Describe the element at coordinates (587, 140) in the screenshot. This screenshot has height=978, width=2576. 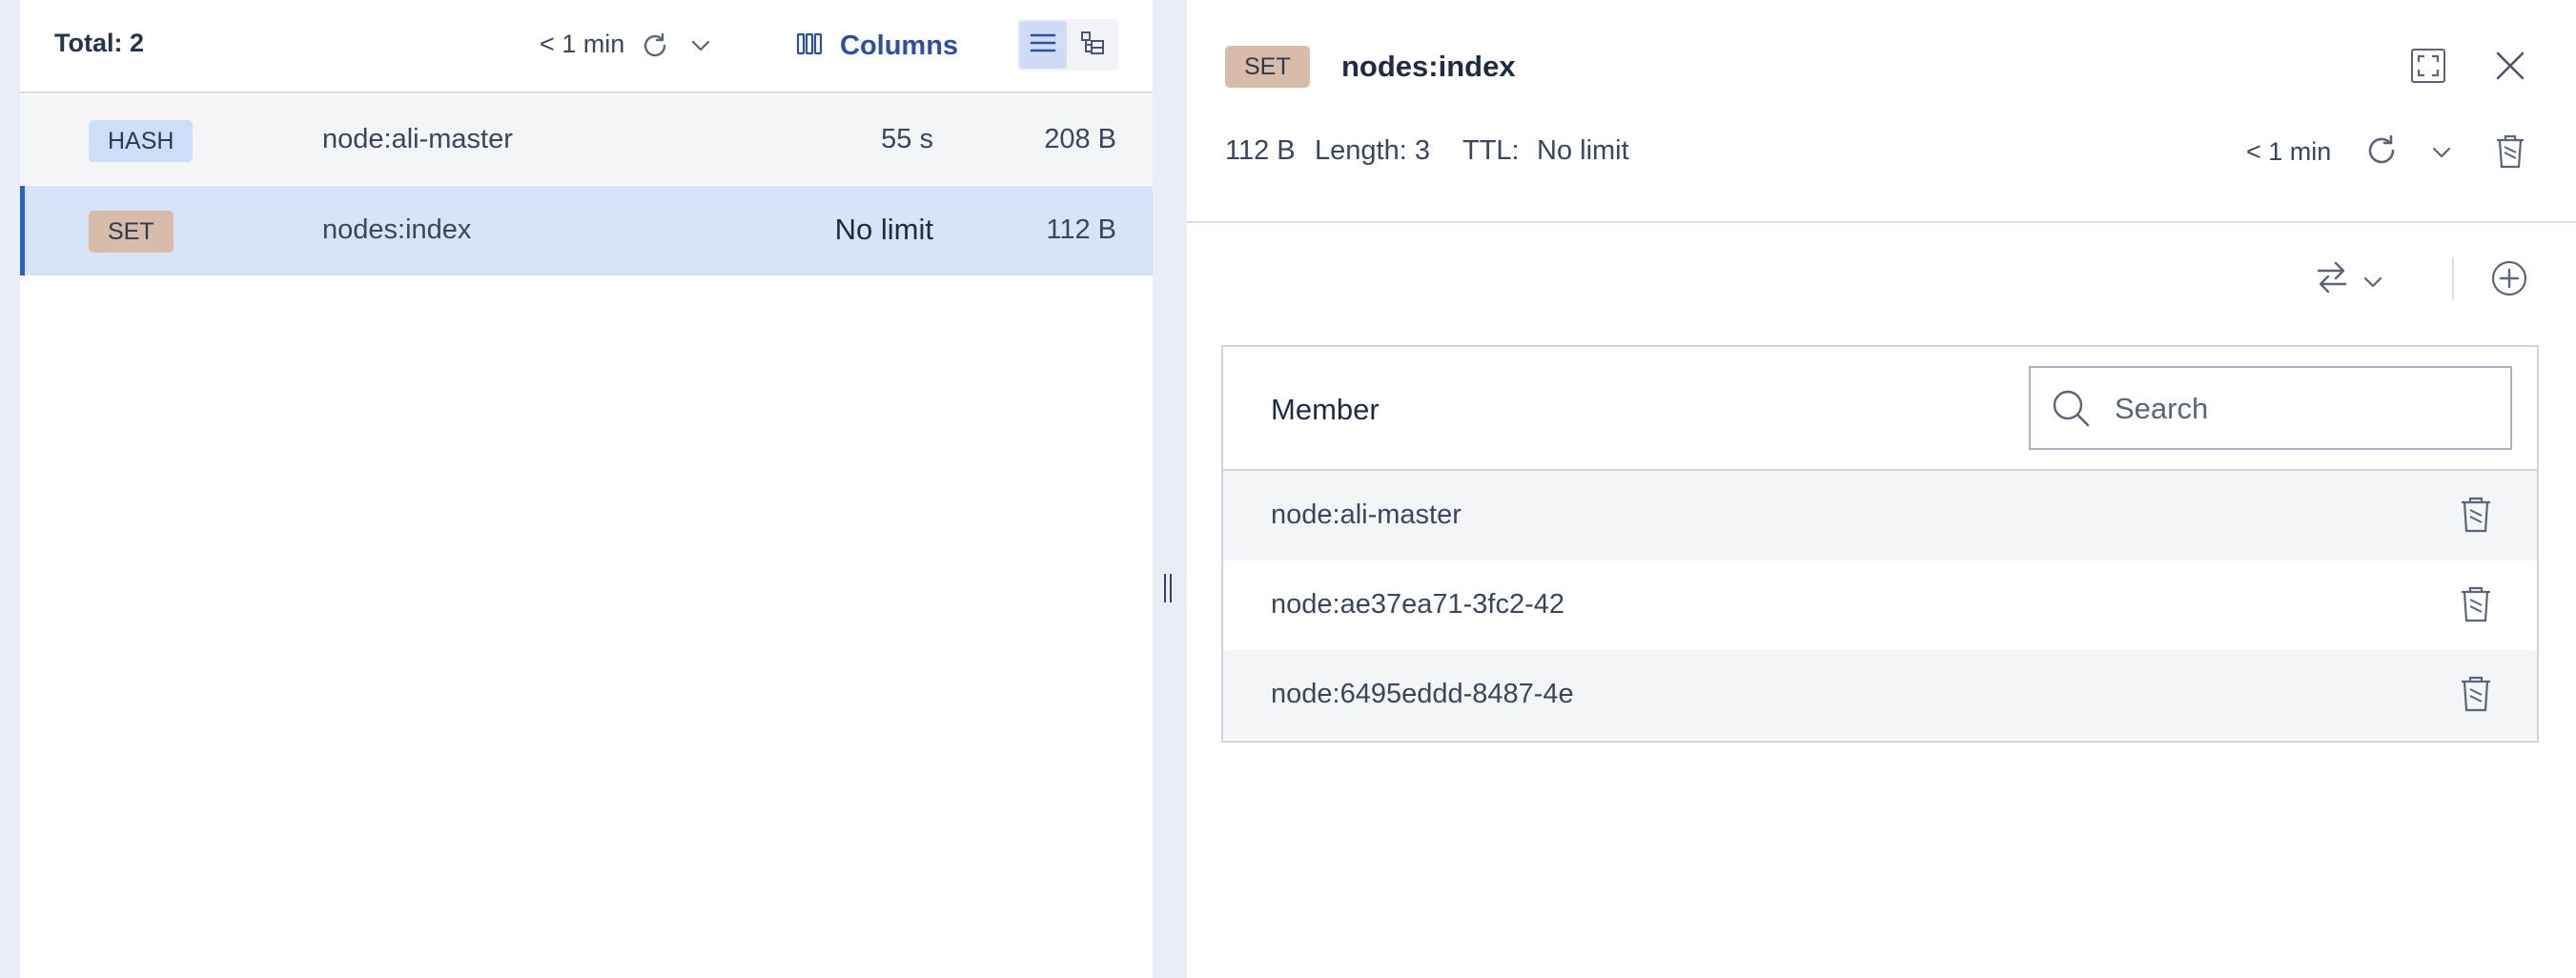
I see `key-row-hash: HASH node:ali-master 55 s 208 B` at that location.